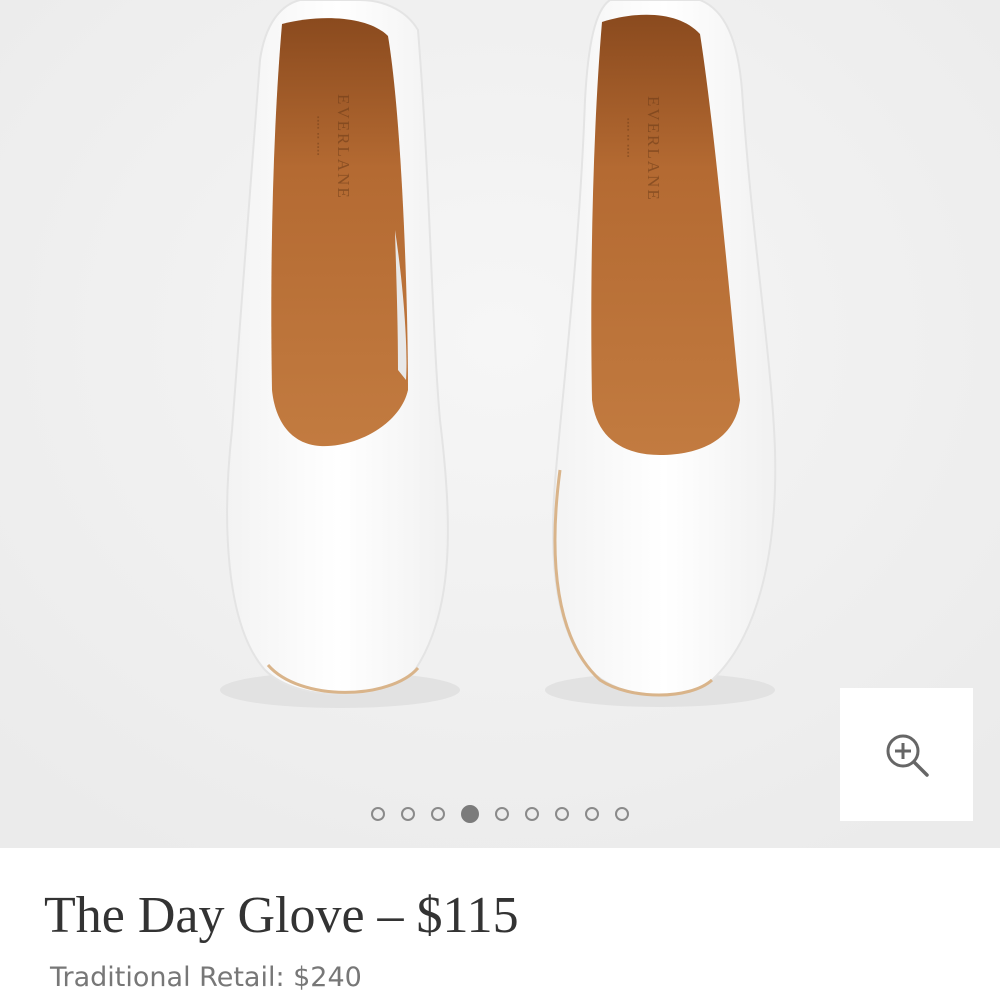 The height and width of the screenshot is (1000, 1000). I want to click on gallery-pagination, so click(500, 814).